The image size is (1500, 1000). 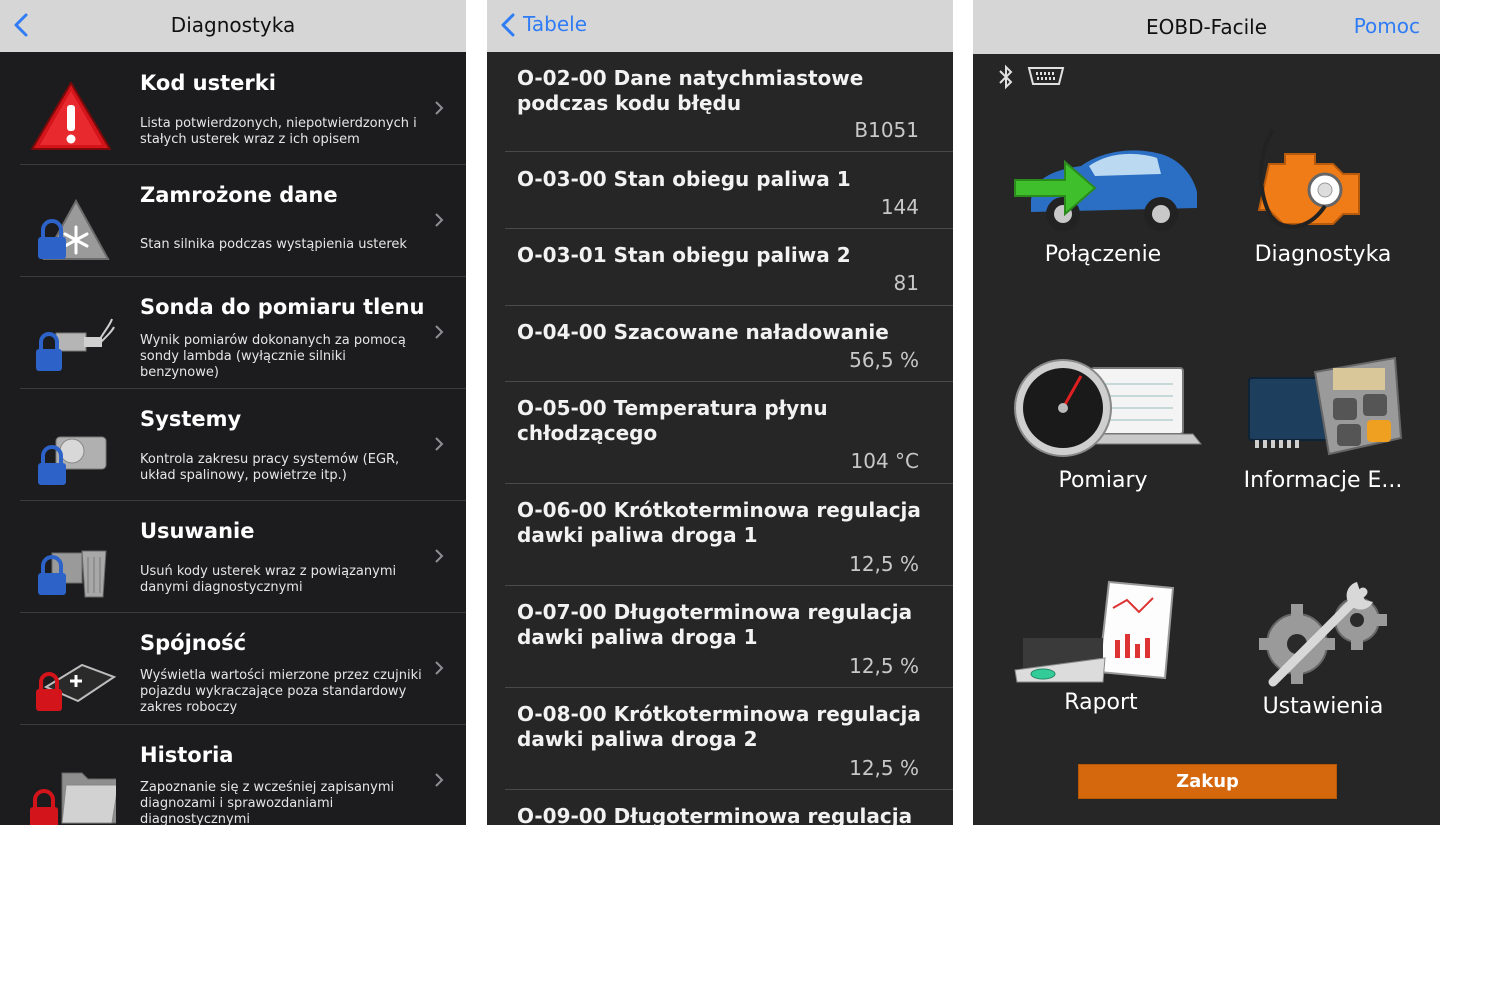 What do you see at coordinates (239, 195) in the screenshot?
I see `item-title: Zamrożone dane` at bounding box center [239, 195].